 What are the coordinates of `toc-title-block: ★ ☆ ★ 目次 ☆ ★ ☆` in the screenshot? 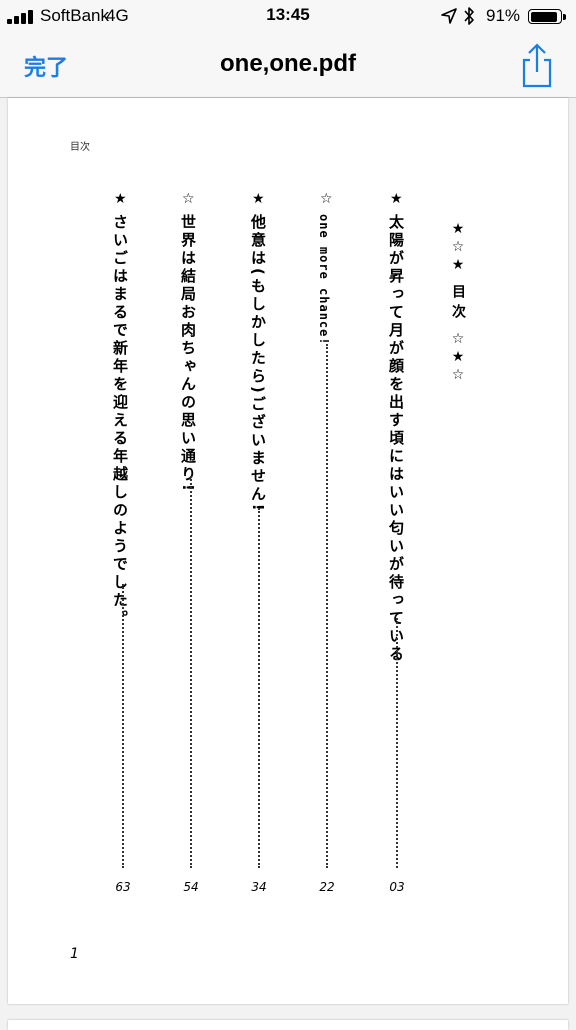 It's located at (458, 304).